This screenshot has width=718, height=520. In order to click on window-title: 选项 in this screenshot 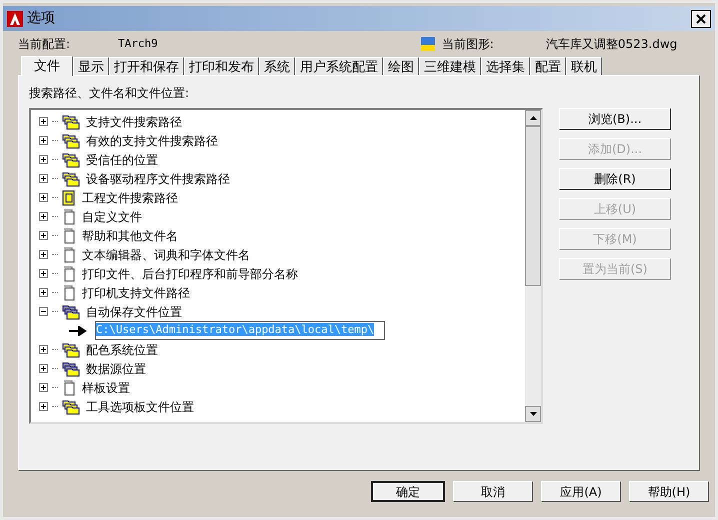, I will do `click(41, 18)`.